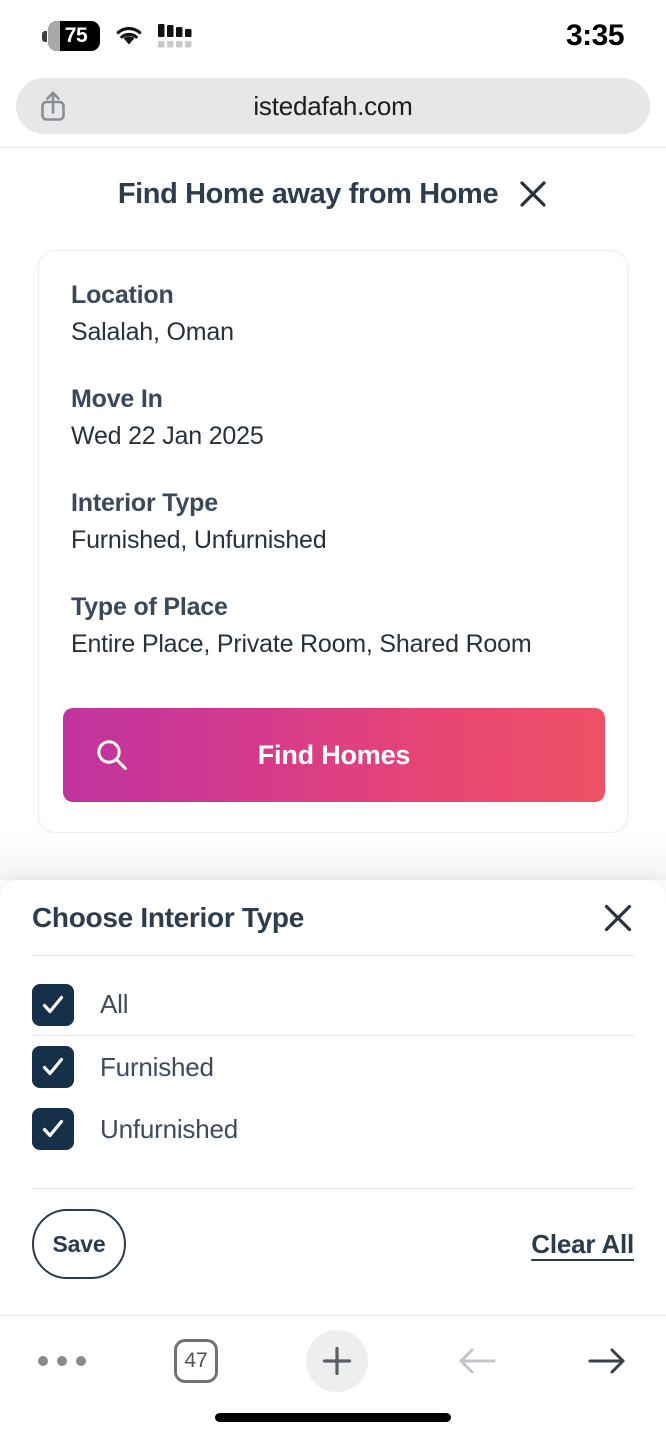 The width and height of the screenshot is (666, 1440). Describe the element at coordinates (333, 522) in the screenshot. I see `field-interior-type: Interior Type Furnished, Unfurnished` at that location.